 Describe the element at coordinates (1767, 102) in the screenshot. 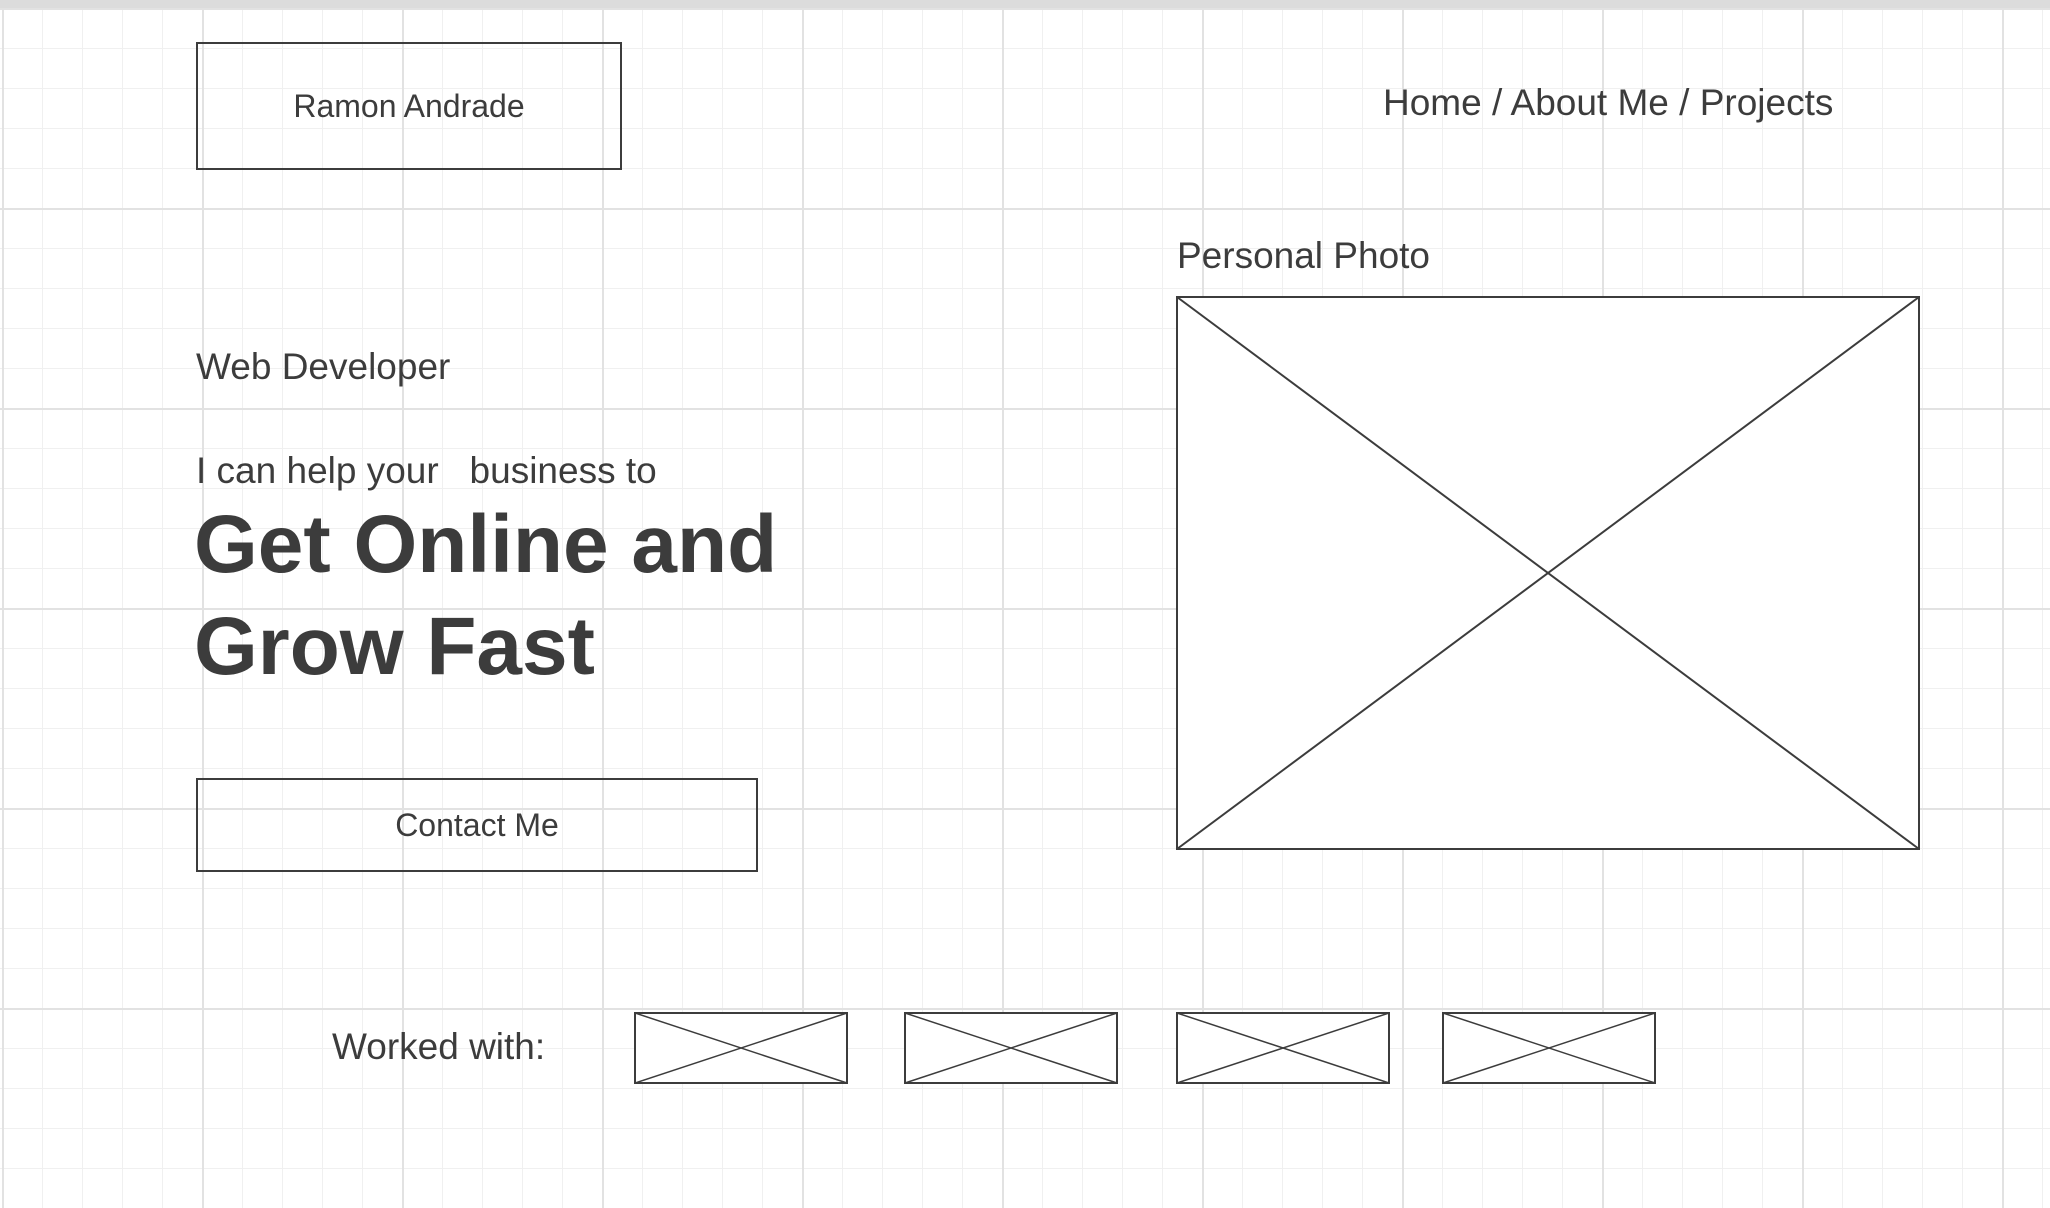

I see `nav-projects: Projects` at that location.